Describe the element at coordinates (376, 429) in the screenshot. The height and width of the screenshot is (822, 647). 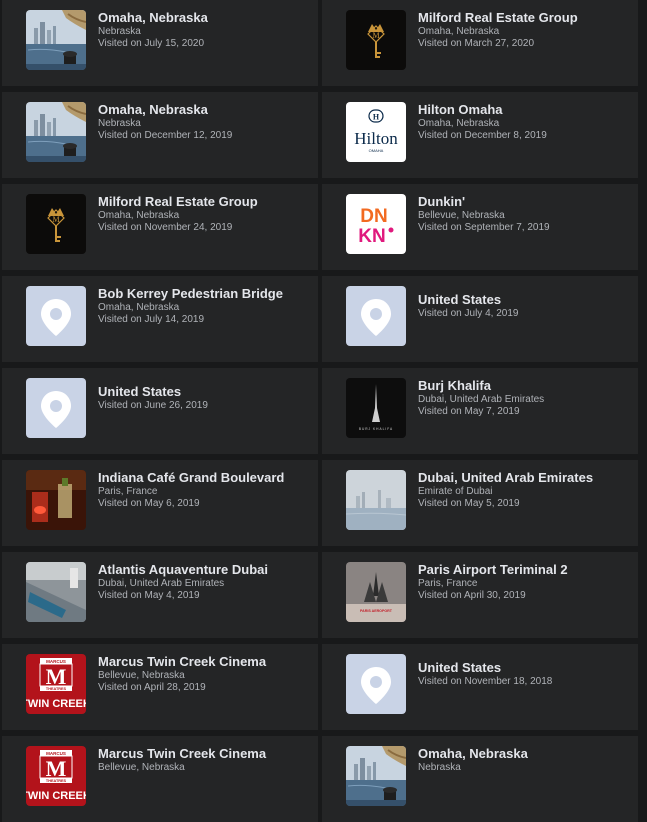
I see `svg-text: BURJ KHALIFA` at that location.